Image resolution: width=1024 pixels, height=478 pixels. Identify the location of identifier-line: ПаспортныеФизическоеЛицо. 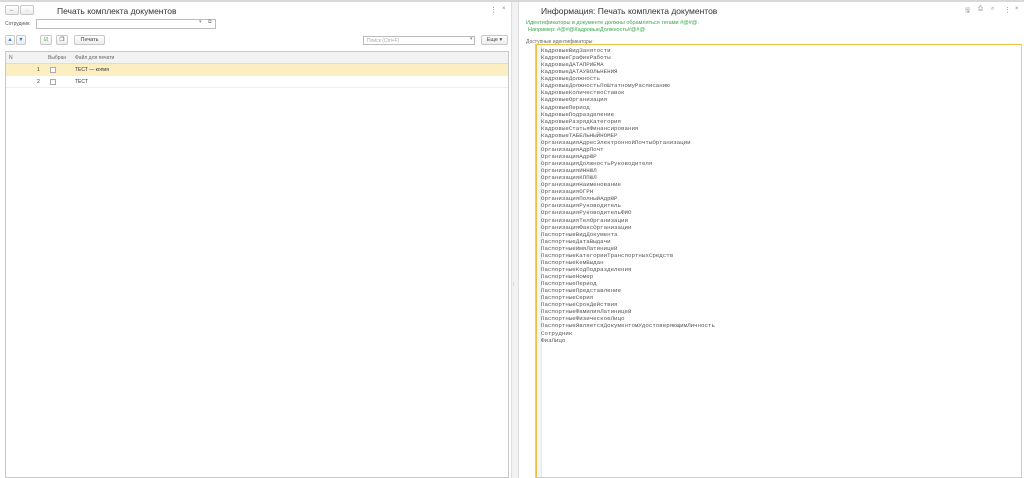
(583, 319).